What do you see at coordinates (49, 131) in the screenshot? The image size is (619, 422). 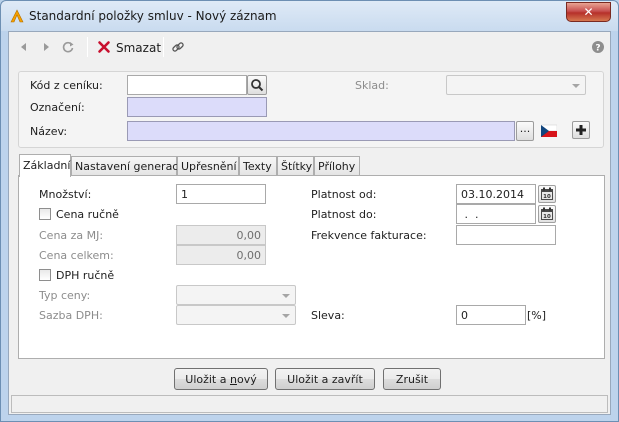 I see `name-label: Název:` at bounding box center [49, 131].